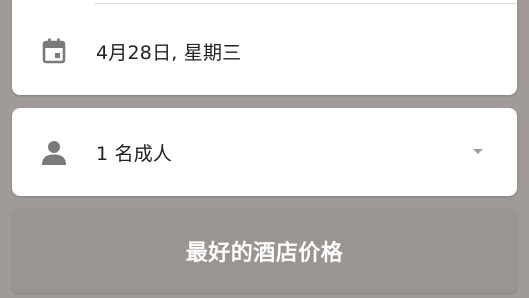 The height and width of the screenshot is (298, 529). What do you see at coordinates (264, 51) in the screenshot?
I see `date-selector: 4月28日, 星期三` at bounding box center [264, 51].